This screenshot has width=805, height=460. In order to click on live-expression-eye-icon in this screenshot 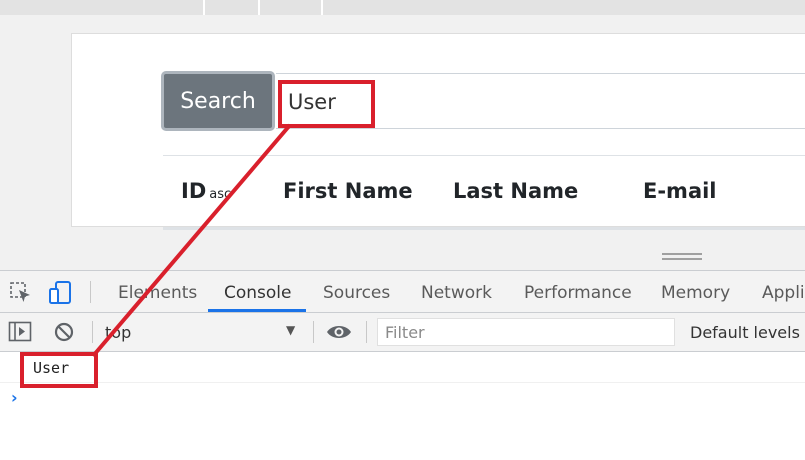, I will do `click(339, 332)`.